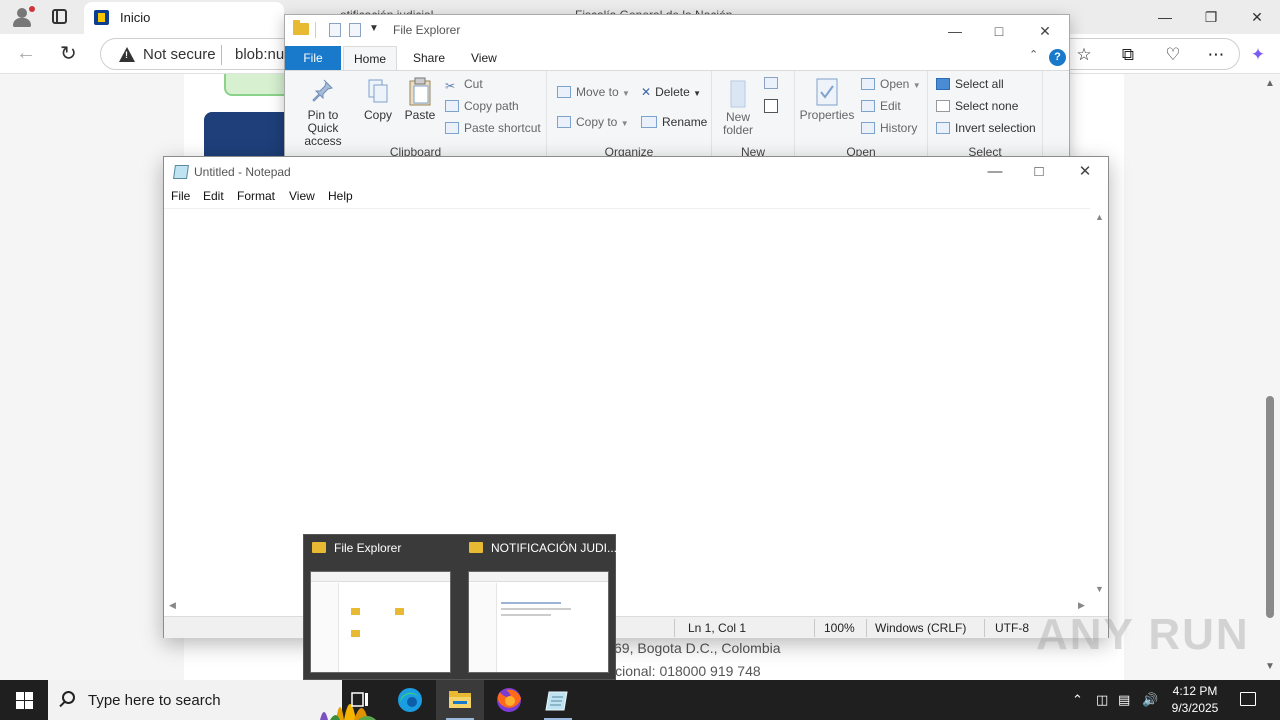 This screenshot has width=1280, height=720. What do you see at coordinates (301, 27) in the screenshot?
I see `folder-icon` at bounding box center [301, 27].